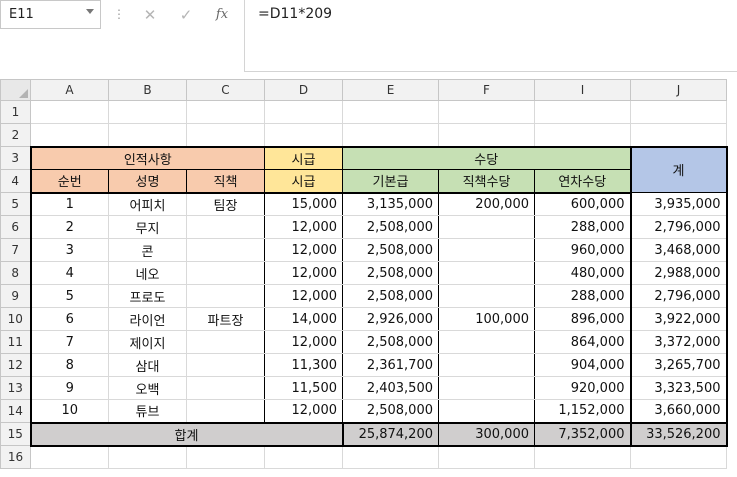  Describe the element at coordinates (303, 365) in the screenshot. I see `hourly-cell: 11,300` at that location.